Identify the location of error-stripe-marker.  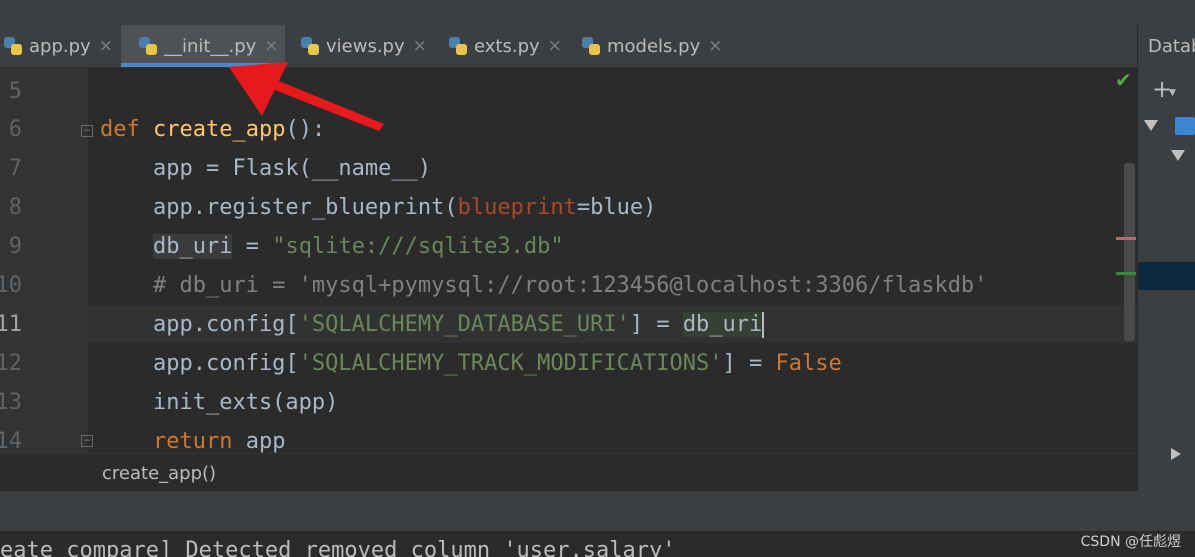
(1126, 238).